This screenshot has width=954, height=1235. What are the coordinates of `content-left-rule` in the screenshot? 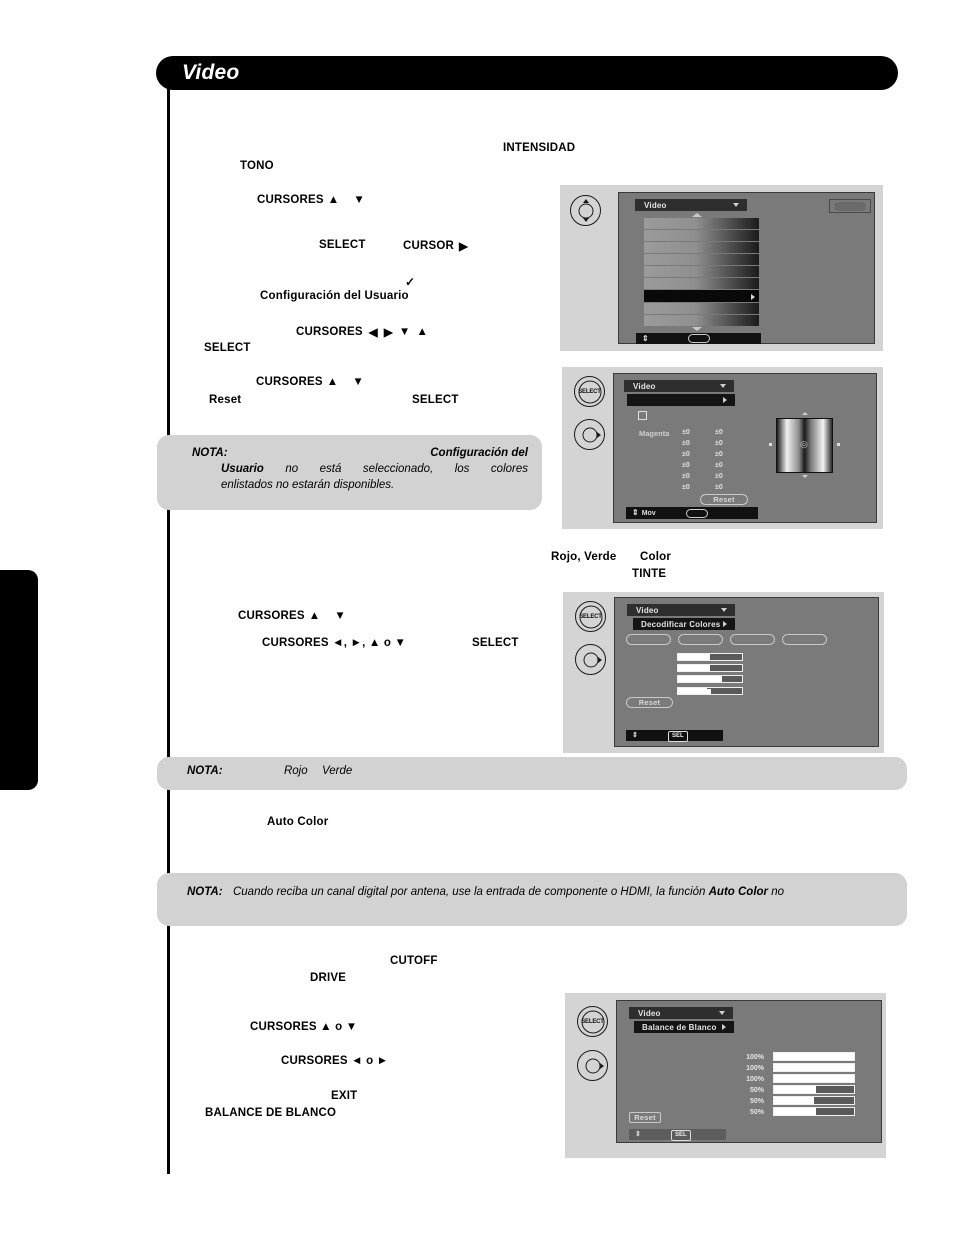 It's located at (168, 631).